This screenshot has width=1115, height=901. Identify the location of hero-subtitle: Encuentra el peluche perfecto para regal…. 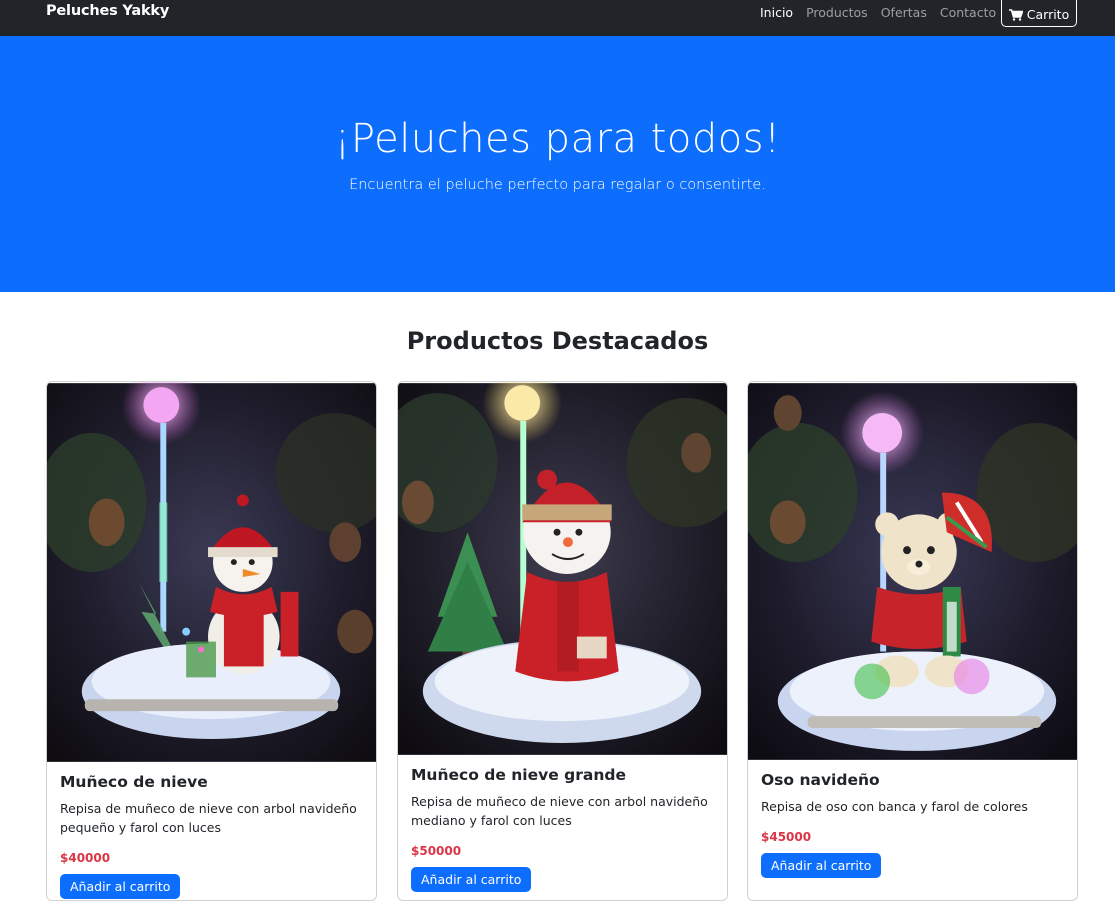
(557, 185).